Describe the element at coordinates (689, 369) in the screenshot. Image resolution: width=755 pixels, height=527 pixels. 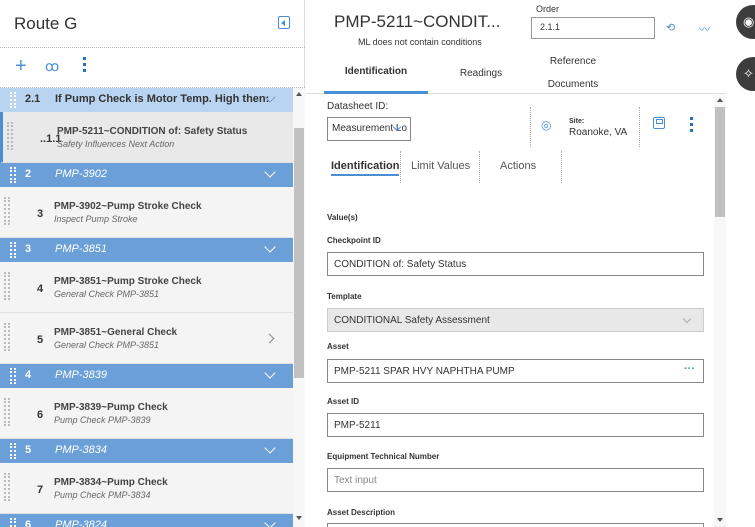
I see `ellipsis-icon: ···` at that location.